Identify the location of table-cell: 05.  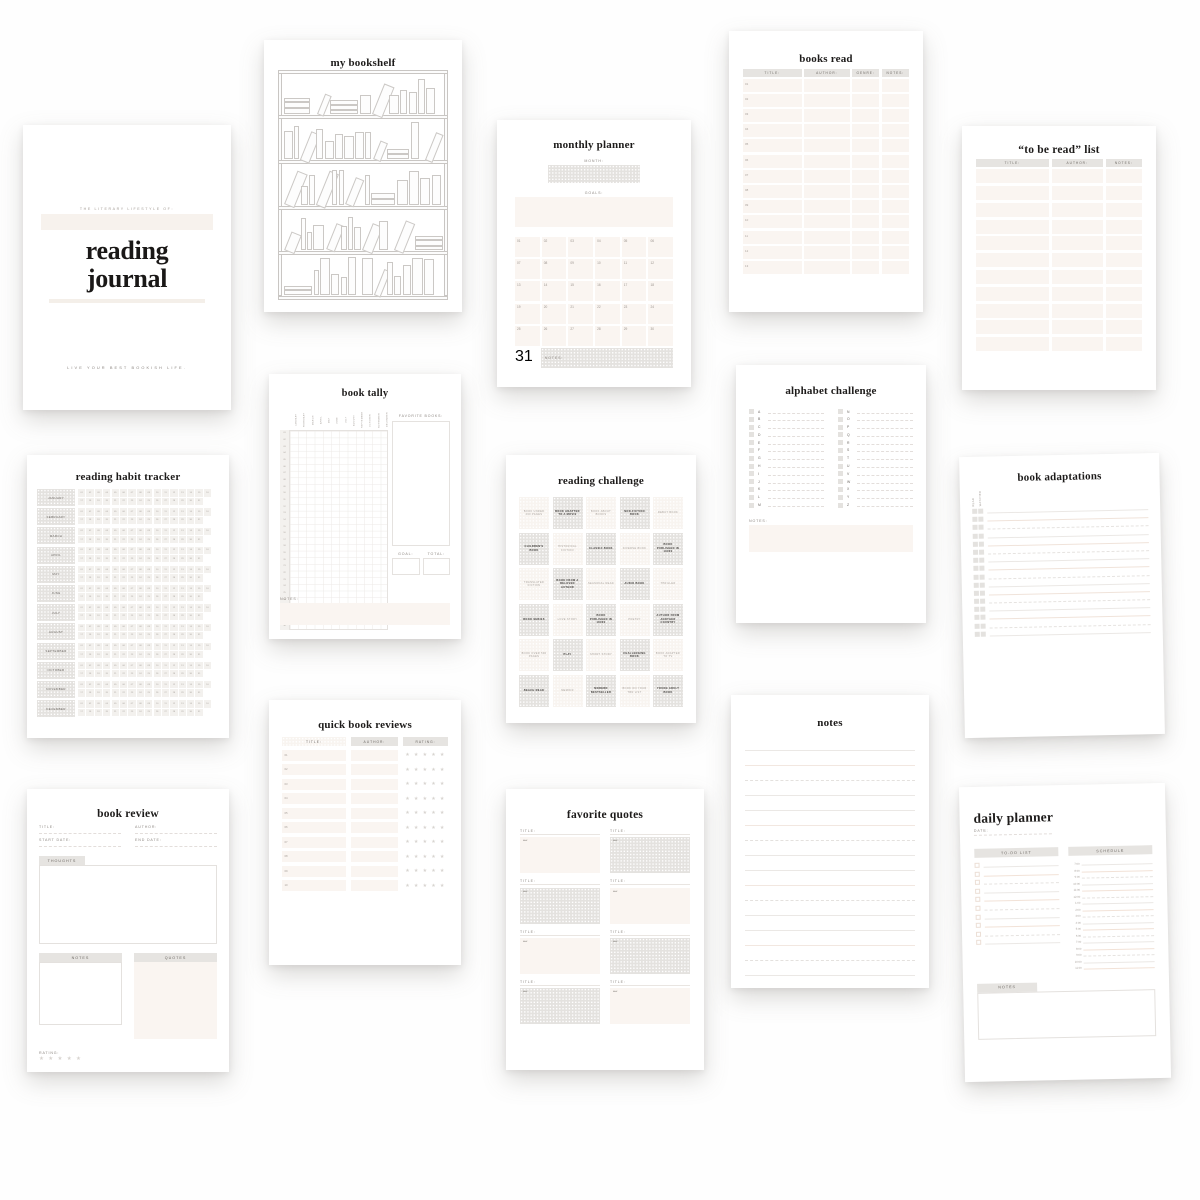
(772, 146).